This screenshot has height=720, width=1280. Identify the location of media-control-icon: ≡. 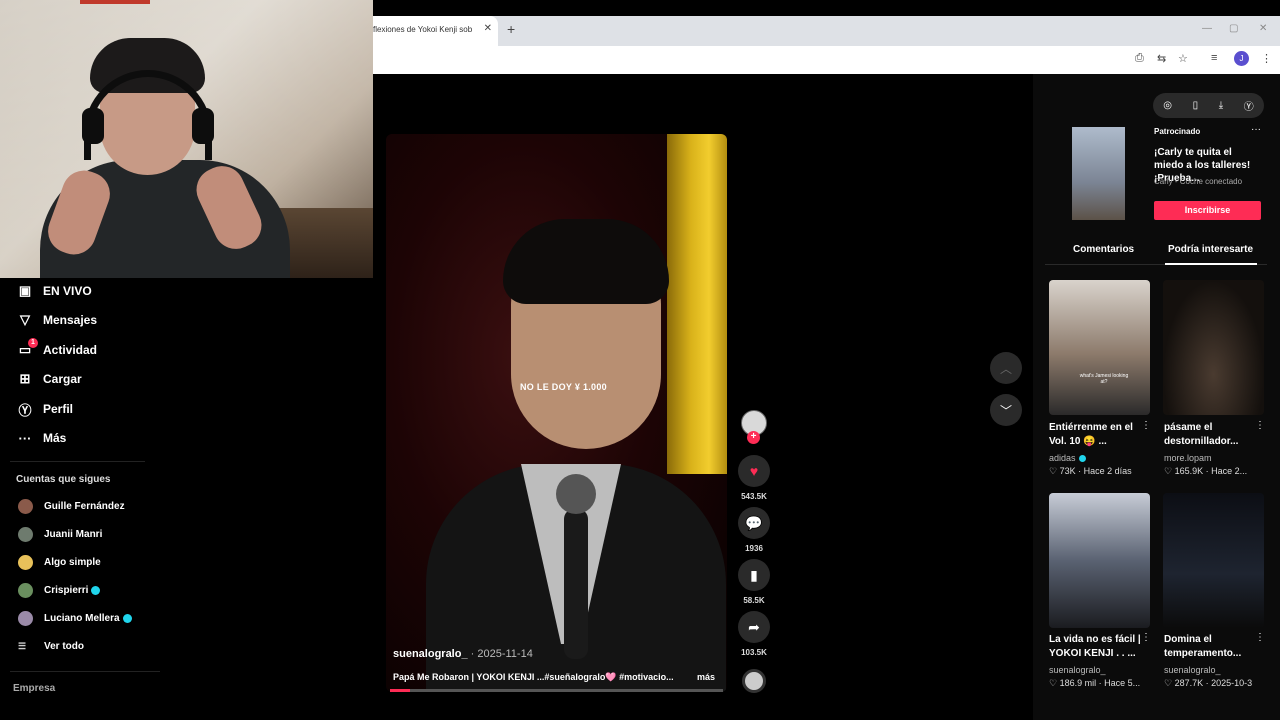
(1214, 58).